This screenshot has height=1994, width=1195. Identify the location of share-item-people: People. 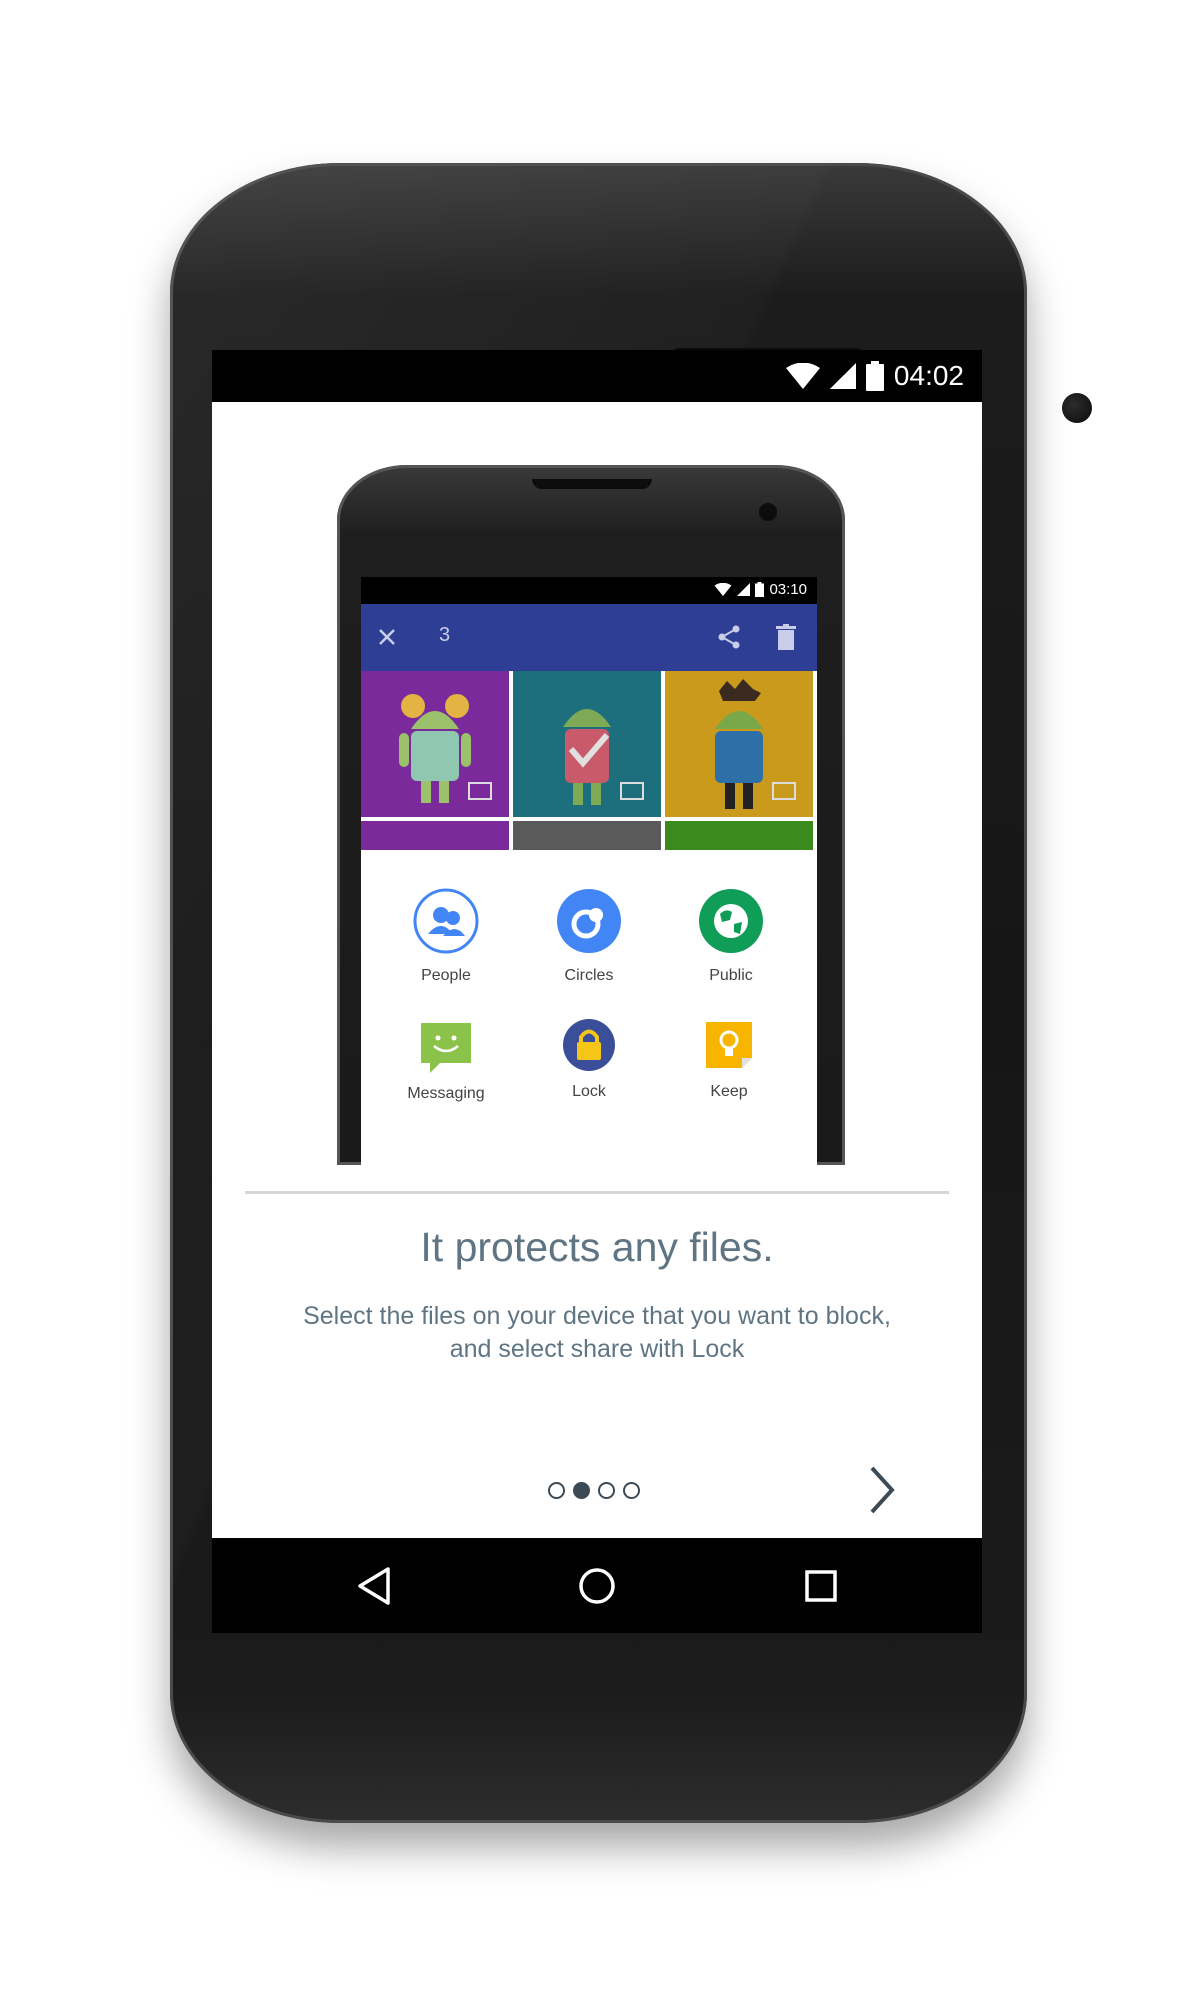
(446, 936).